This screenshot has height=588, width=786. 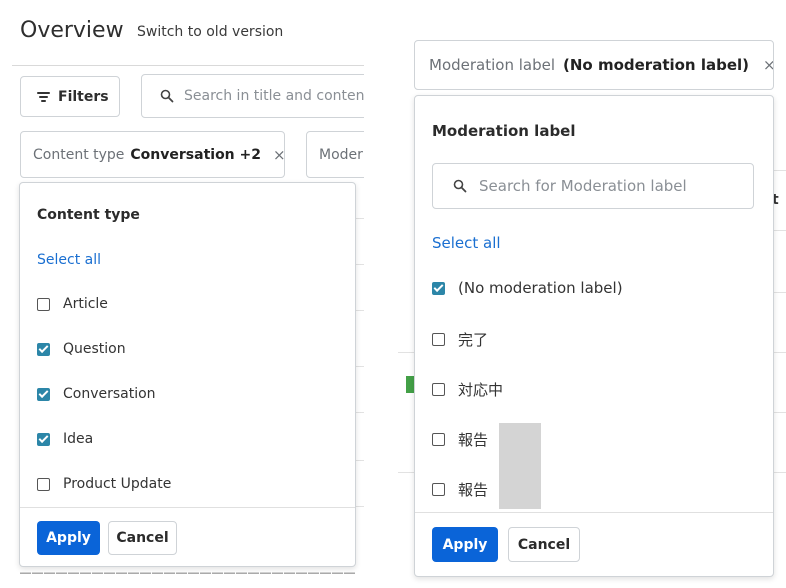 What do you see at coordinates (94, 349) in the screenshot?
I see `option-label: Question` at bounding box center [94, 349].